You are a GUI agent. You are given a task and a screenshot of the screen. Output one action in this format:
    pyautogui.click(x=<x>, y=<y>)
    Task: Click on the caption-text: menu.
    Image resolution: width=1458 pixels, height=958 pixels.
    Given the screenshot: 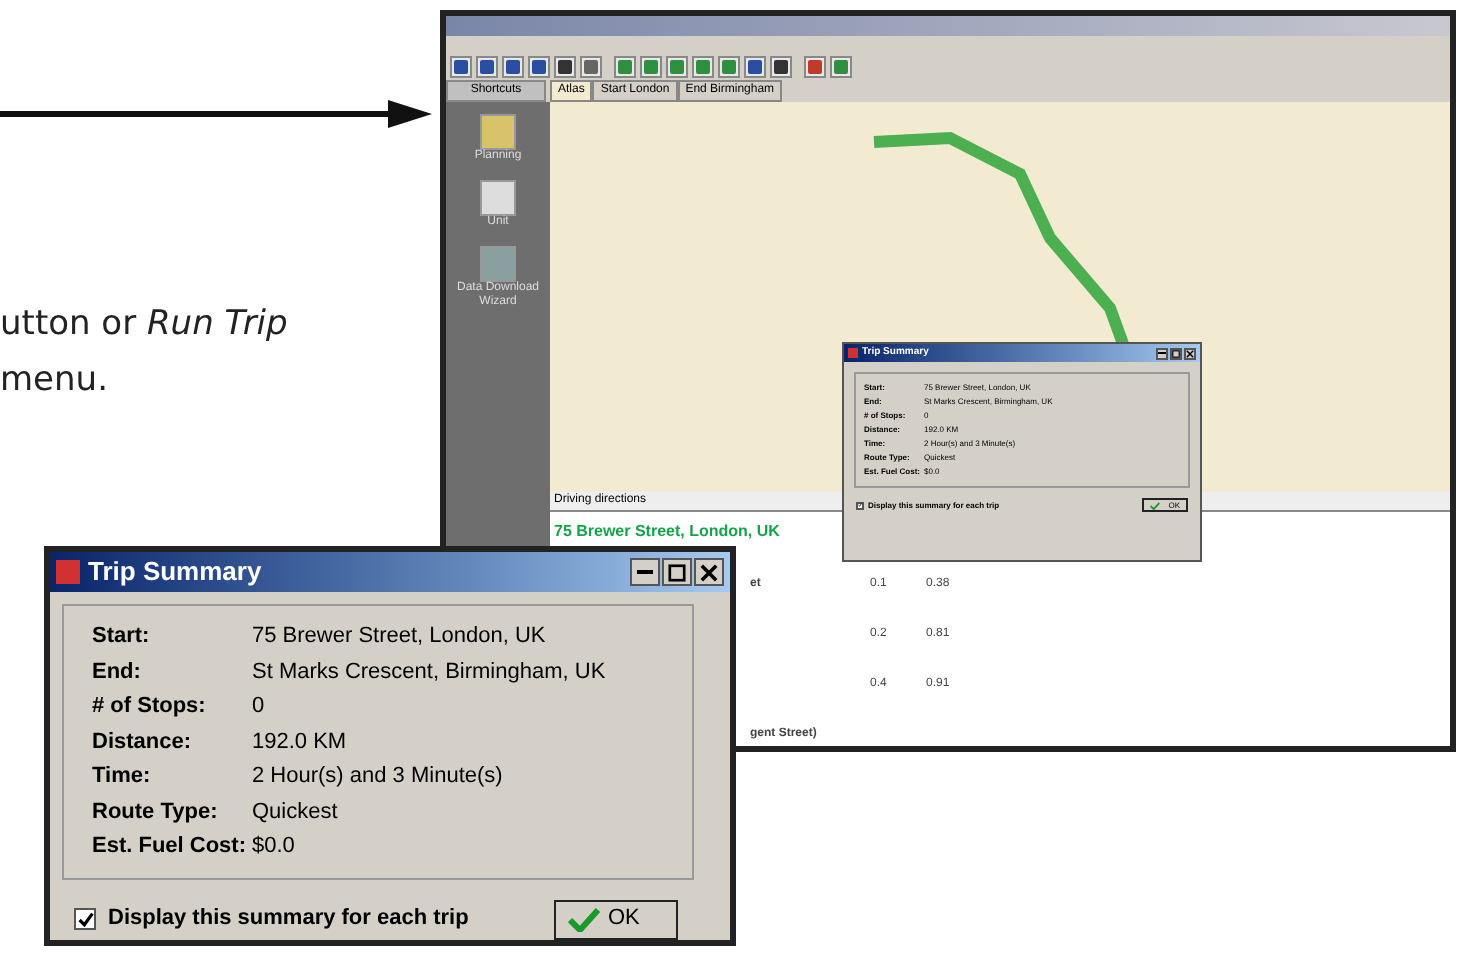 What is the action you would take?
    pyautogui.click(x=54, y=381)
    